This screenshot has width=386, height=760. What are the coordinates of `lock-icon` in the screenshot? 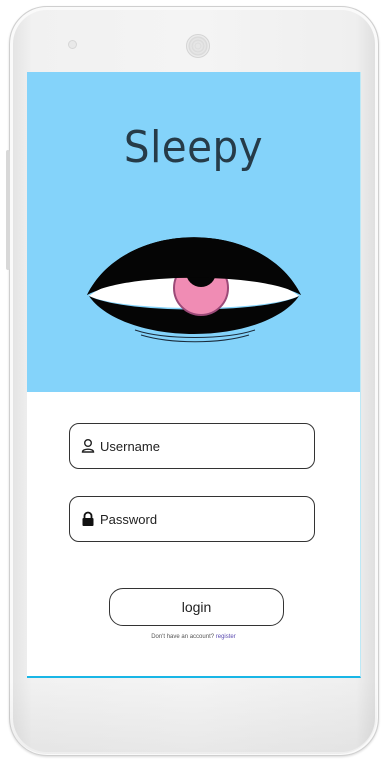 It's located at (88, 518).